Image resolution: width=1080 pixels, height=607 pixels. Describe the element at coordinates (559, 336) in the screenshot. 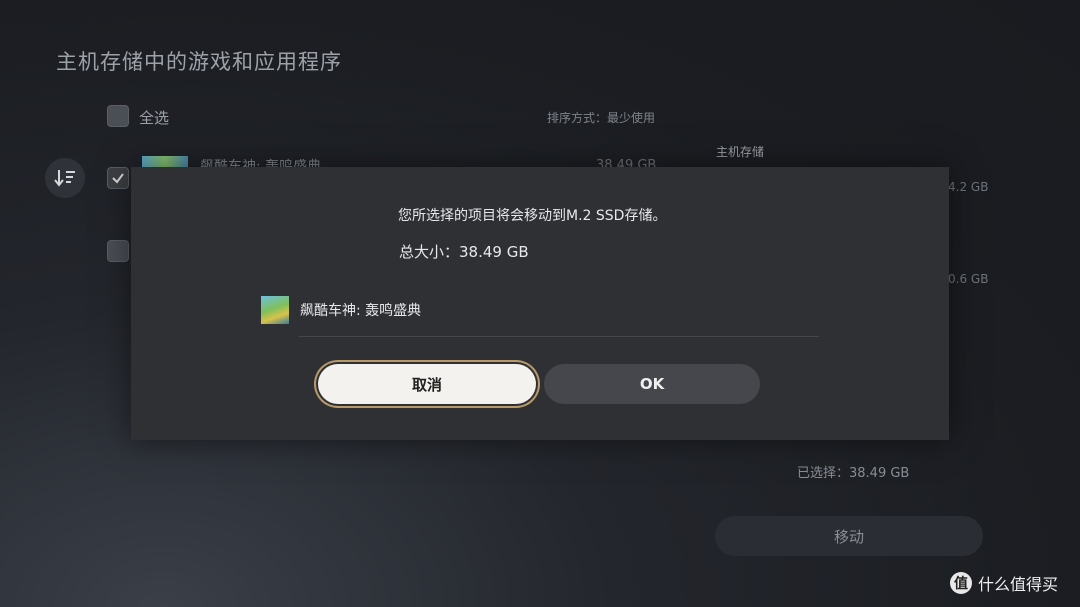

I see `dialog-divider` at that location.